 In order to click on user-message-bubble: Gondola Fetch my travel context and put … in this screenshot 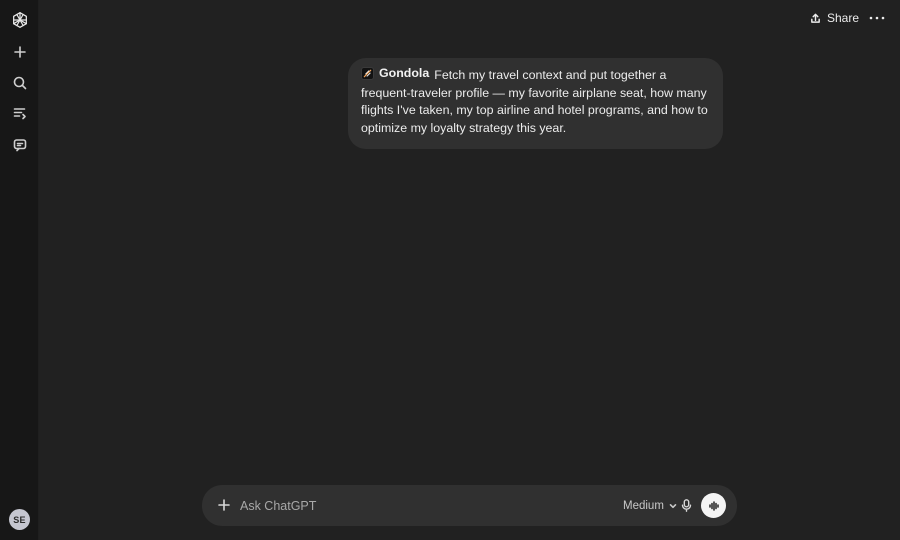, I will do `click(535, 103)`.